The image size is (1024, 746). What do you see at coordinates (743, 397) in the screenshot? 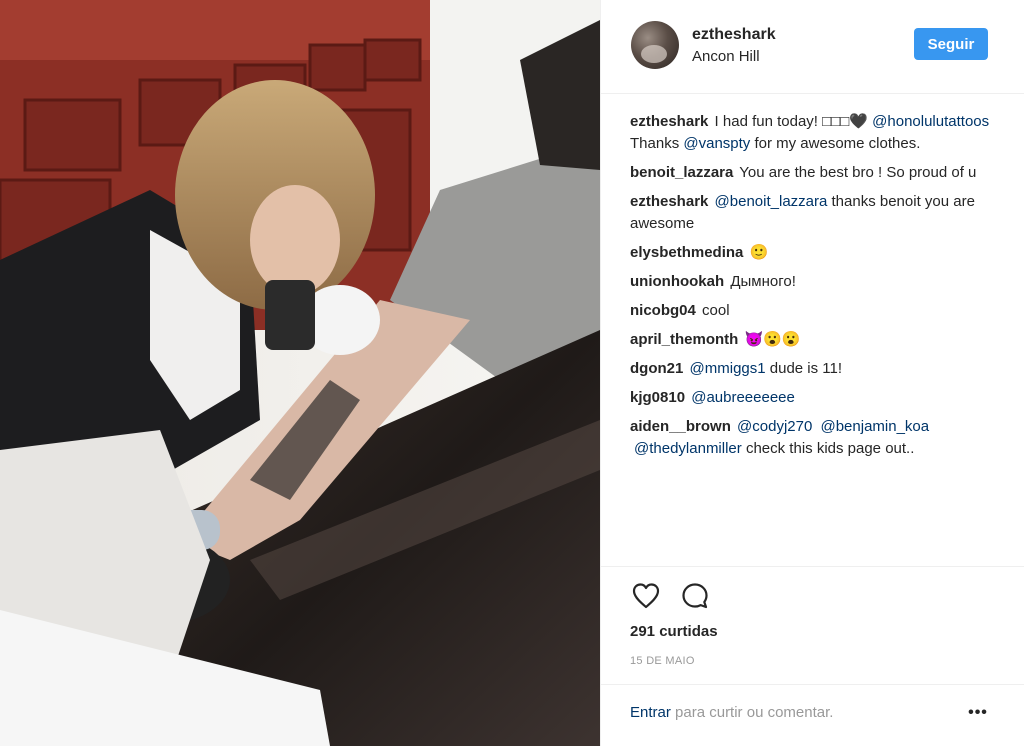
I see `mention-link: @aubreeeeeee` at bounding box center [743, 397].